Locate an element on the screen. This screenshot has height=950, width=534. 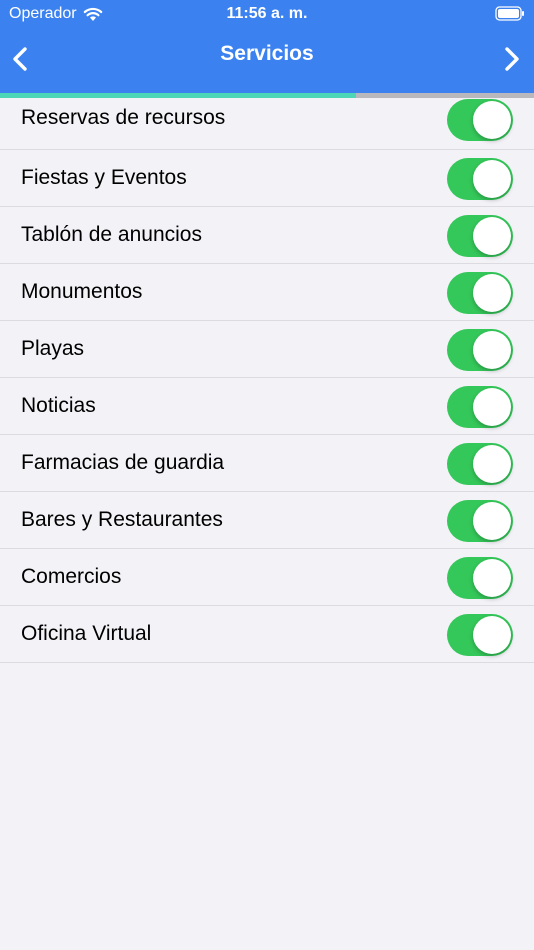
service-label: Playas is located at coordinates (53, 348).